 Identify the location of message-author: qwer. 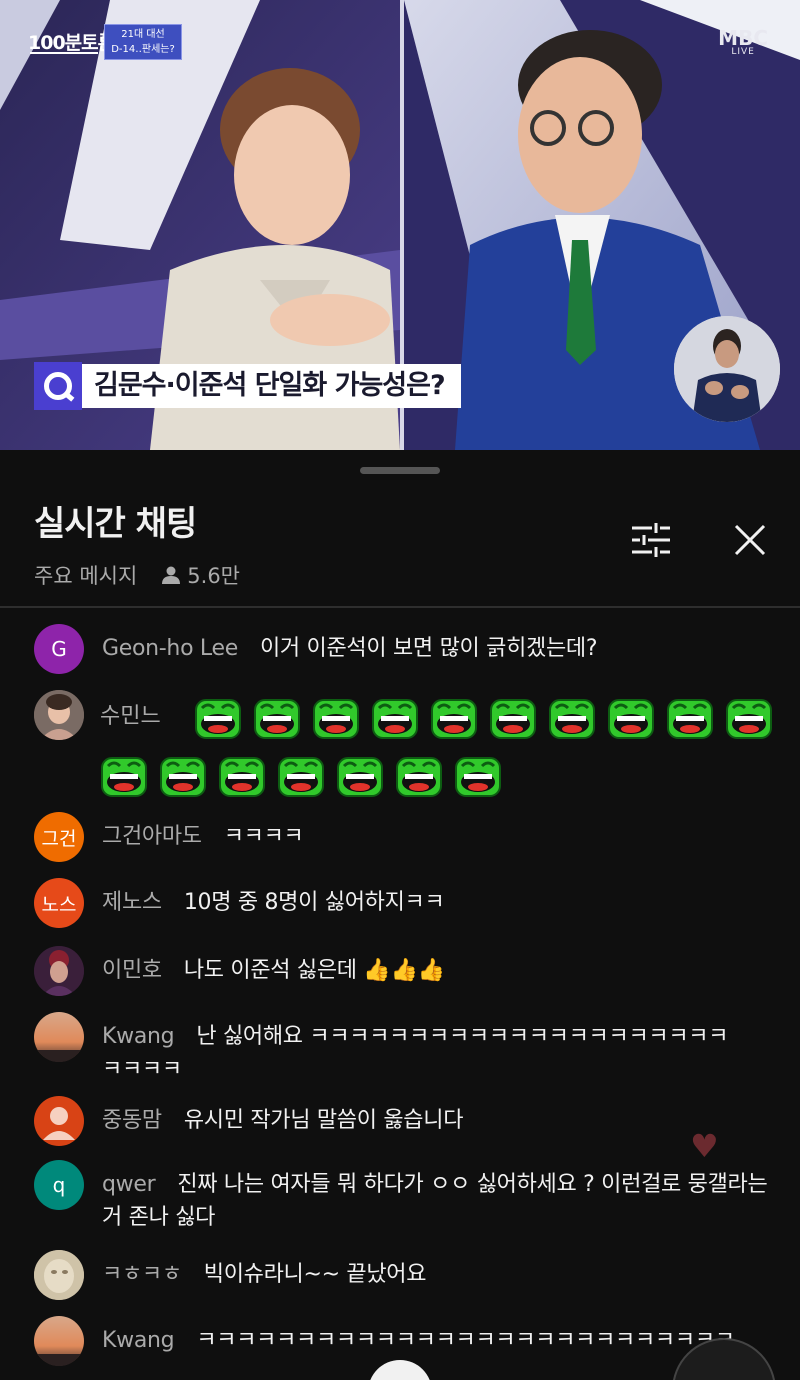
(129, 1184).